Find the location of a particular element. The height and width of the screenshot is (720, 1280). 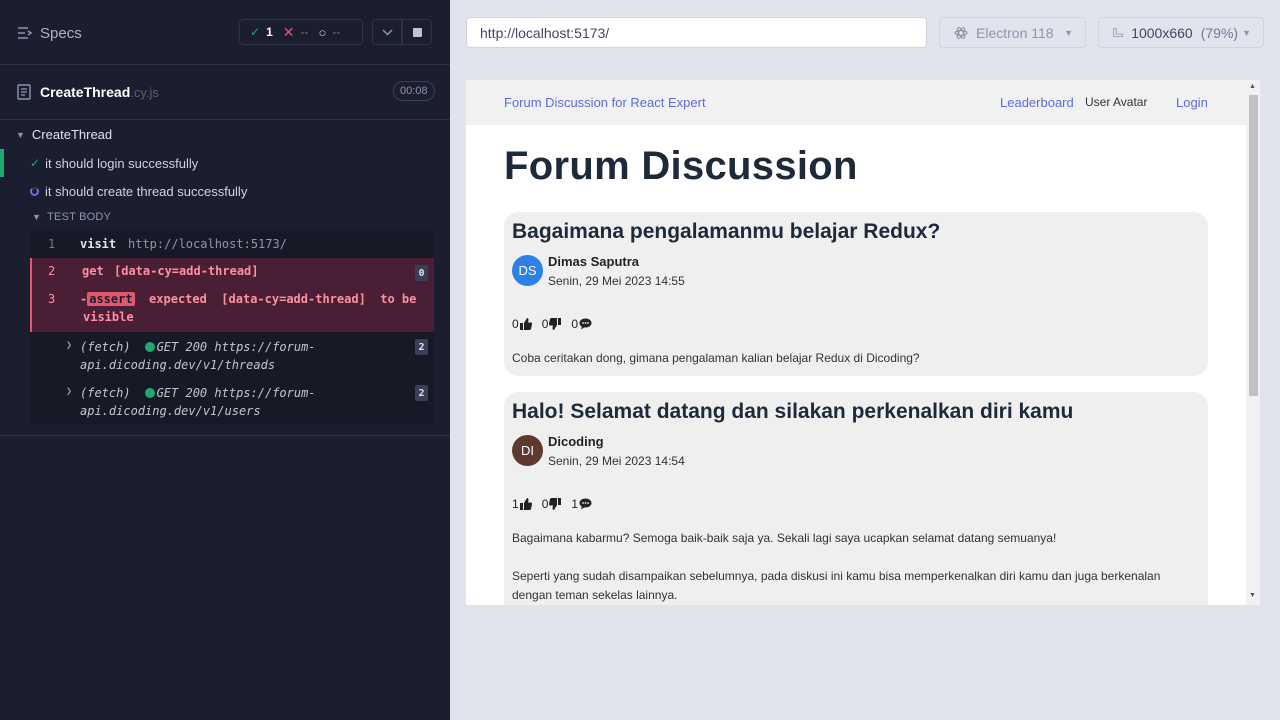

user-avatar-image: User Avatar is located at coordinates (1123, 102).